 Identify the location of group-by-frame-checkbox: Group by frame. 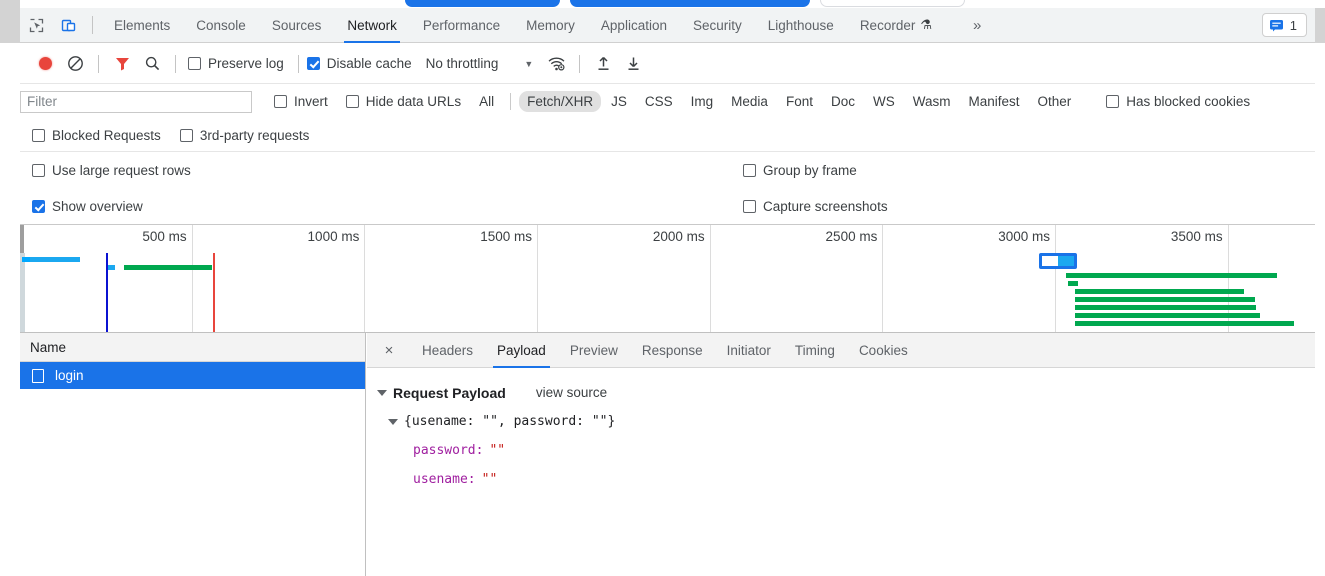
(800, 170).